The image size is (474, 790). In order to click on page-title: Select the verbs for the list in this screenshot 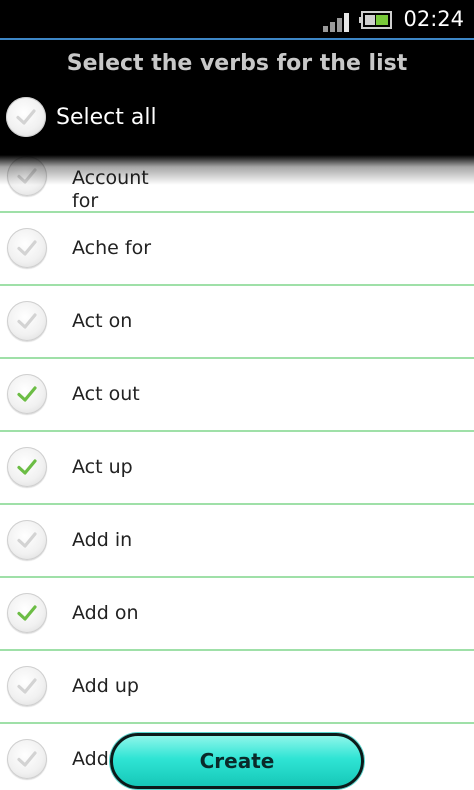, I will do `click(237, 63)`.